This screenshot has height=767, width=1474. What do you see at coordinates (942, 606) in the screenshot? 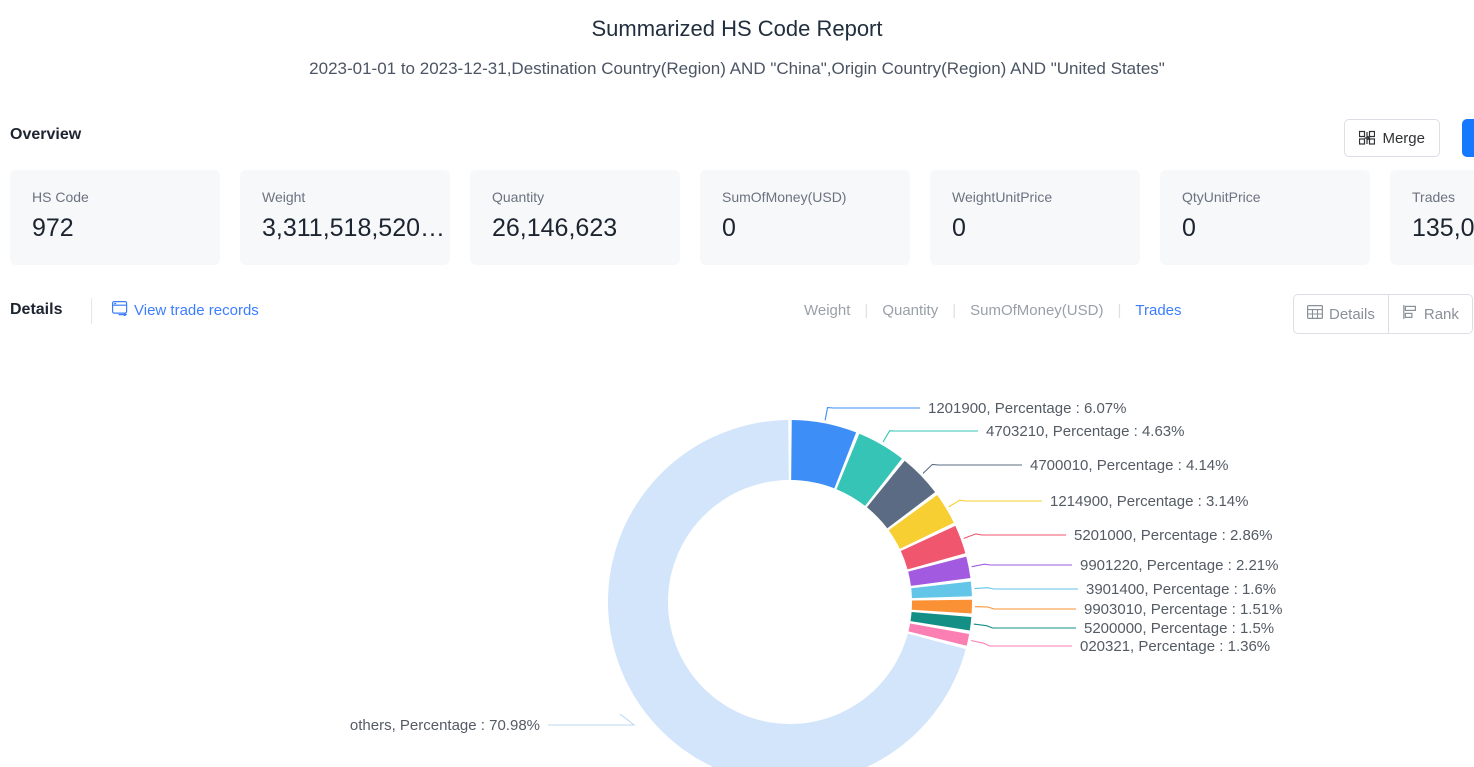
I see `donut-slice` at bounding box center [942, 606].